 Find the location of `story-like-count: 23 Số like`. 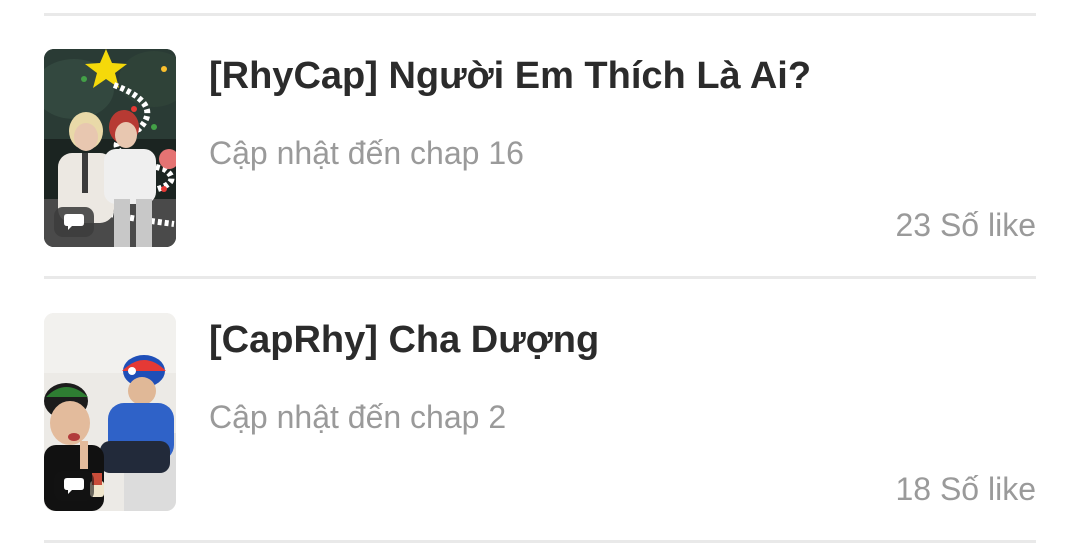

story-like-count: 23 Số like is located at coordinates (965, 225).